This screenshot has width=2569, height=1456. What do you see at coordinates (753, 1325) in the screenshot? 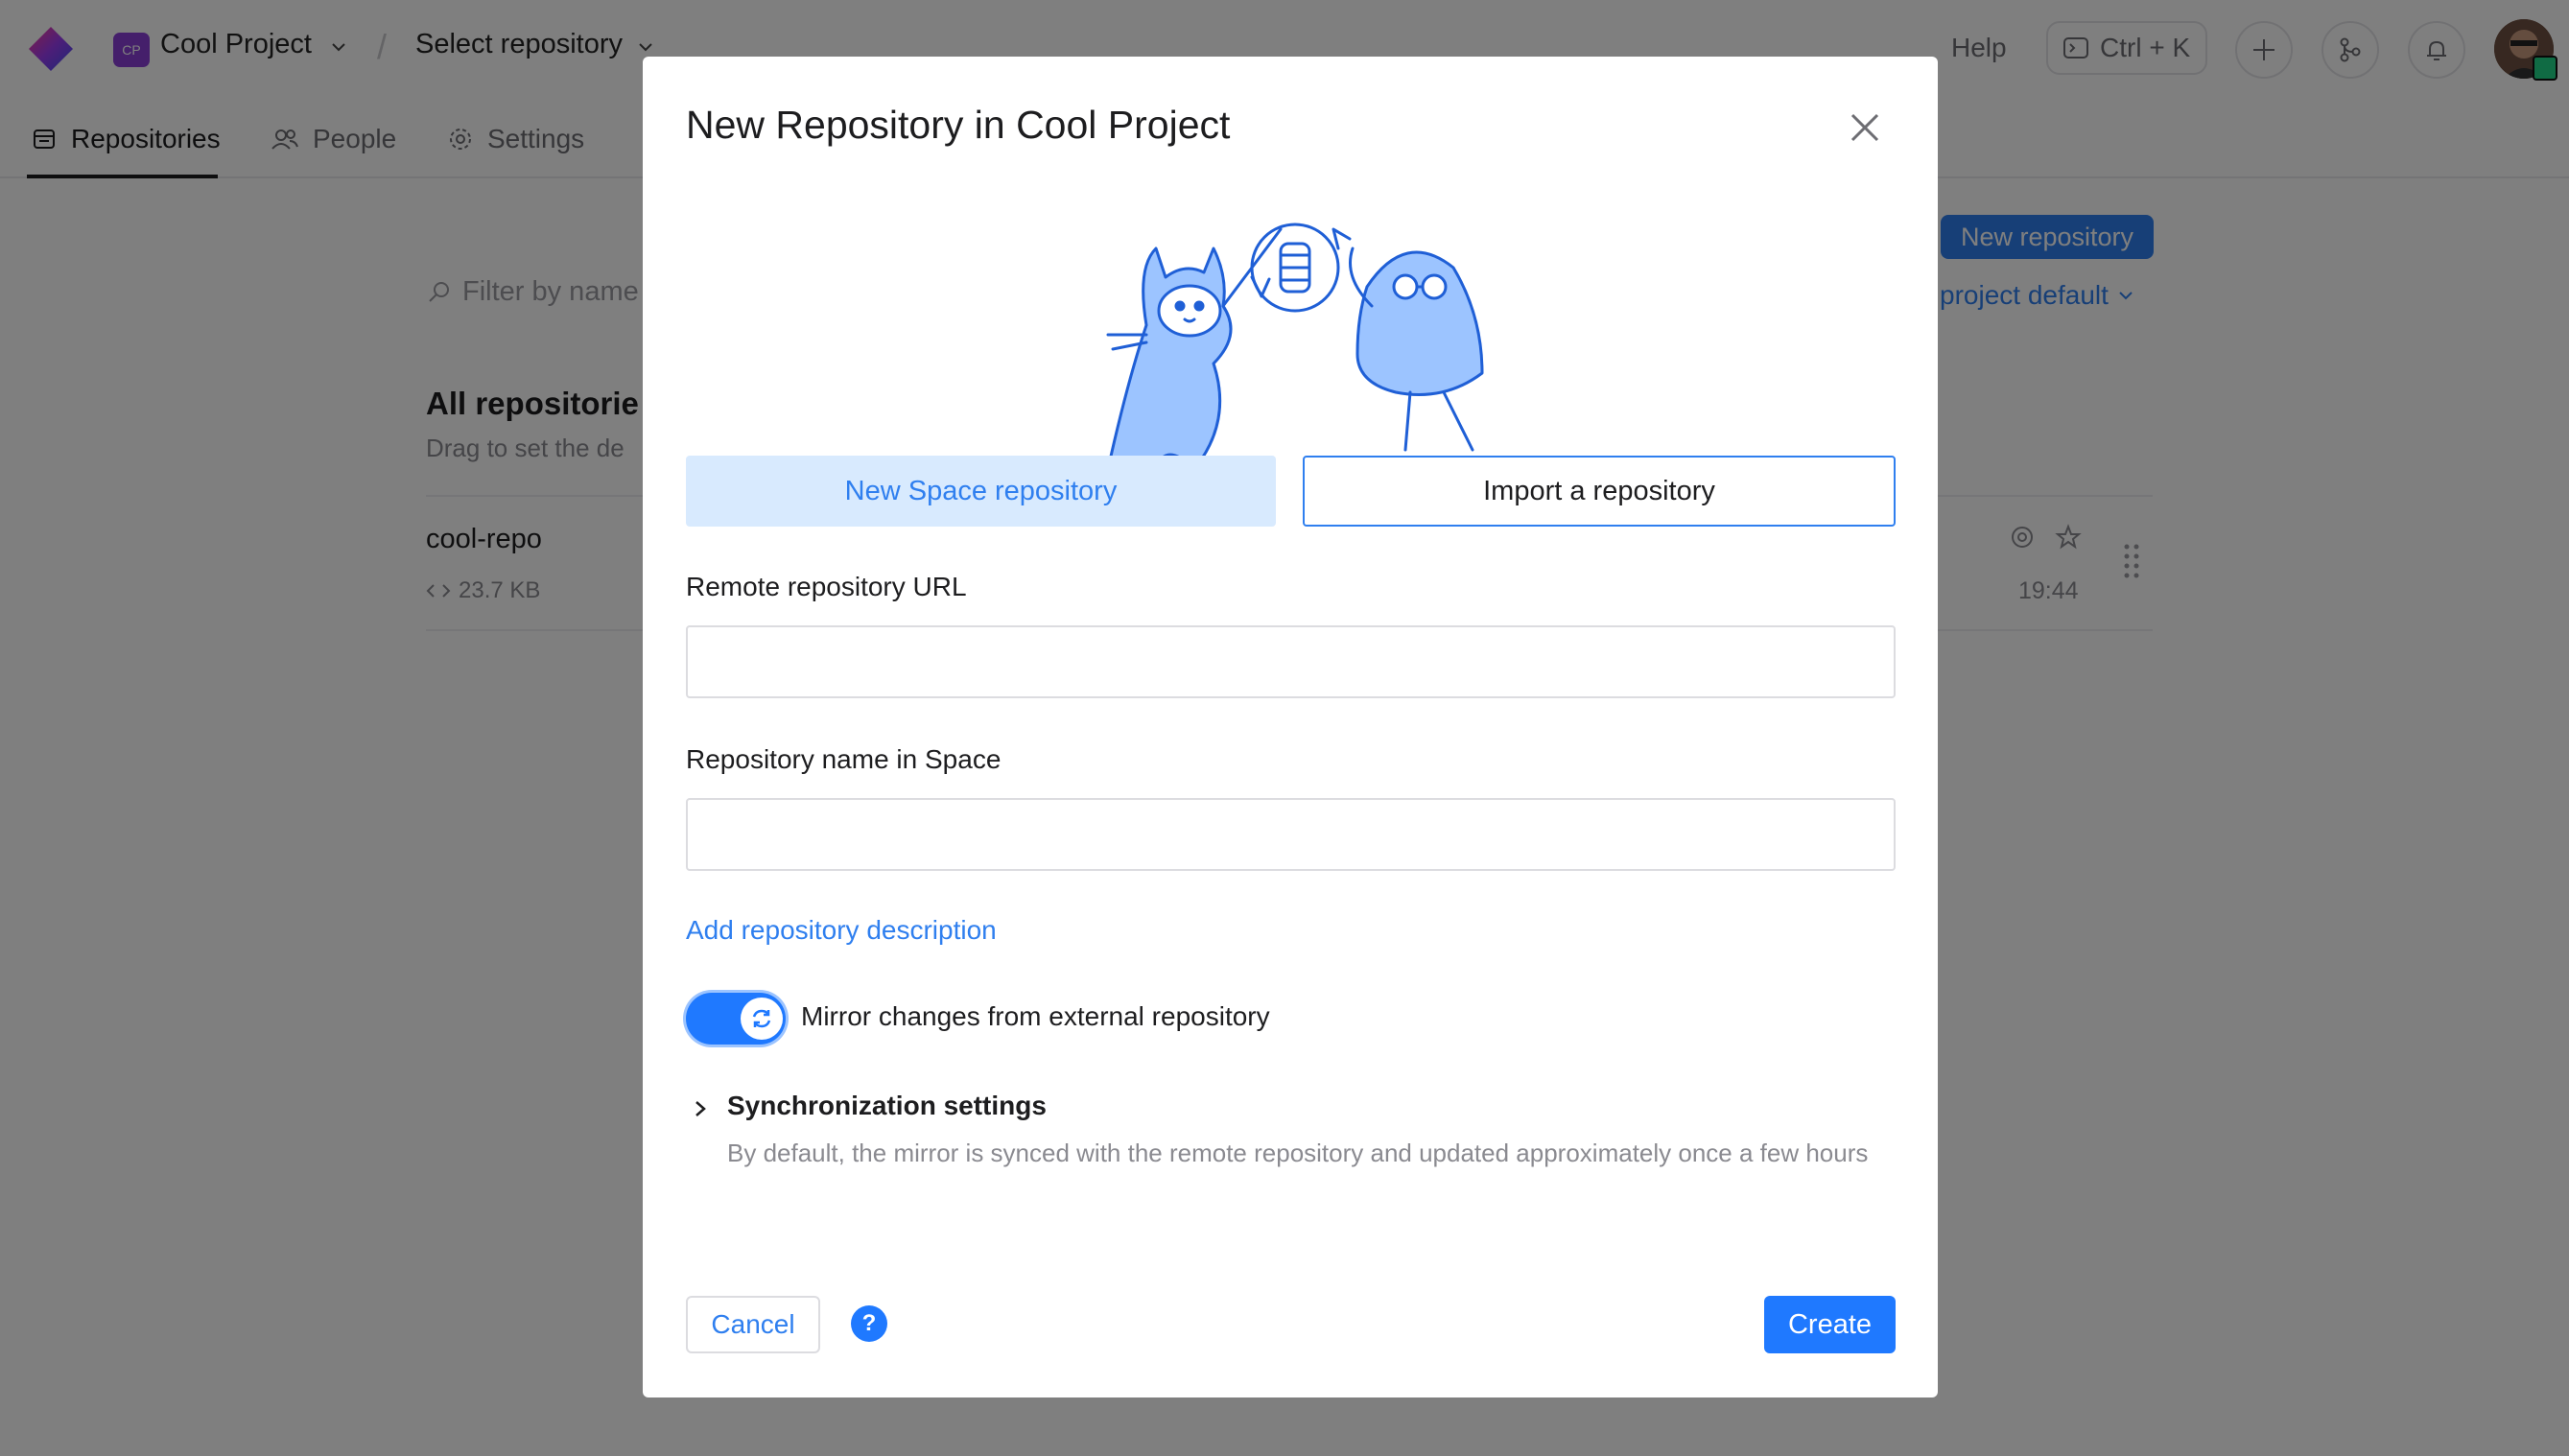
I see `cancel-button: Cancel` at bounding box center [753, 1325].